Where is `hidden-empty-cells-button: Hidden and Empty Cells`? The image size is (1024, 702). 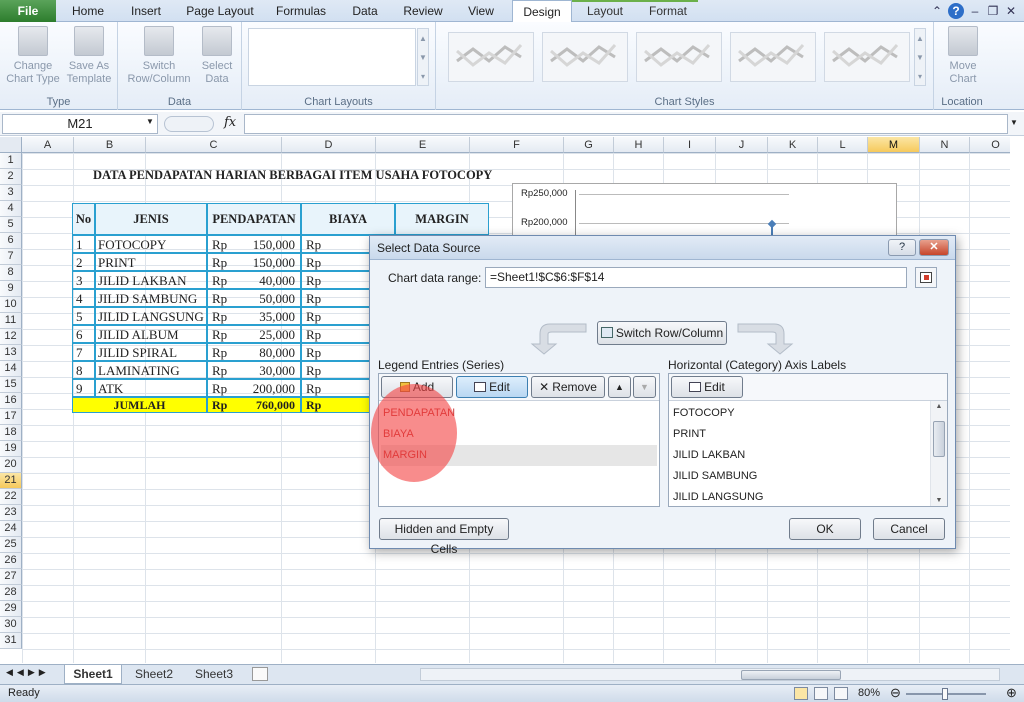
hidden-empty-cells-button: Hidden and Empty Cells is located at coordinates (444, 537).